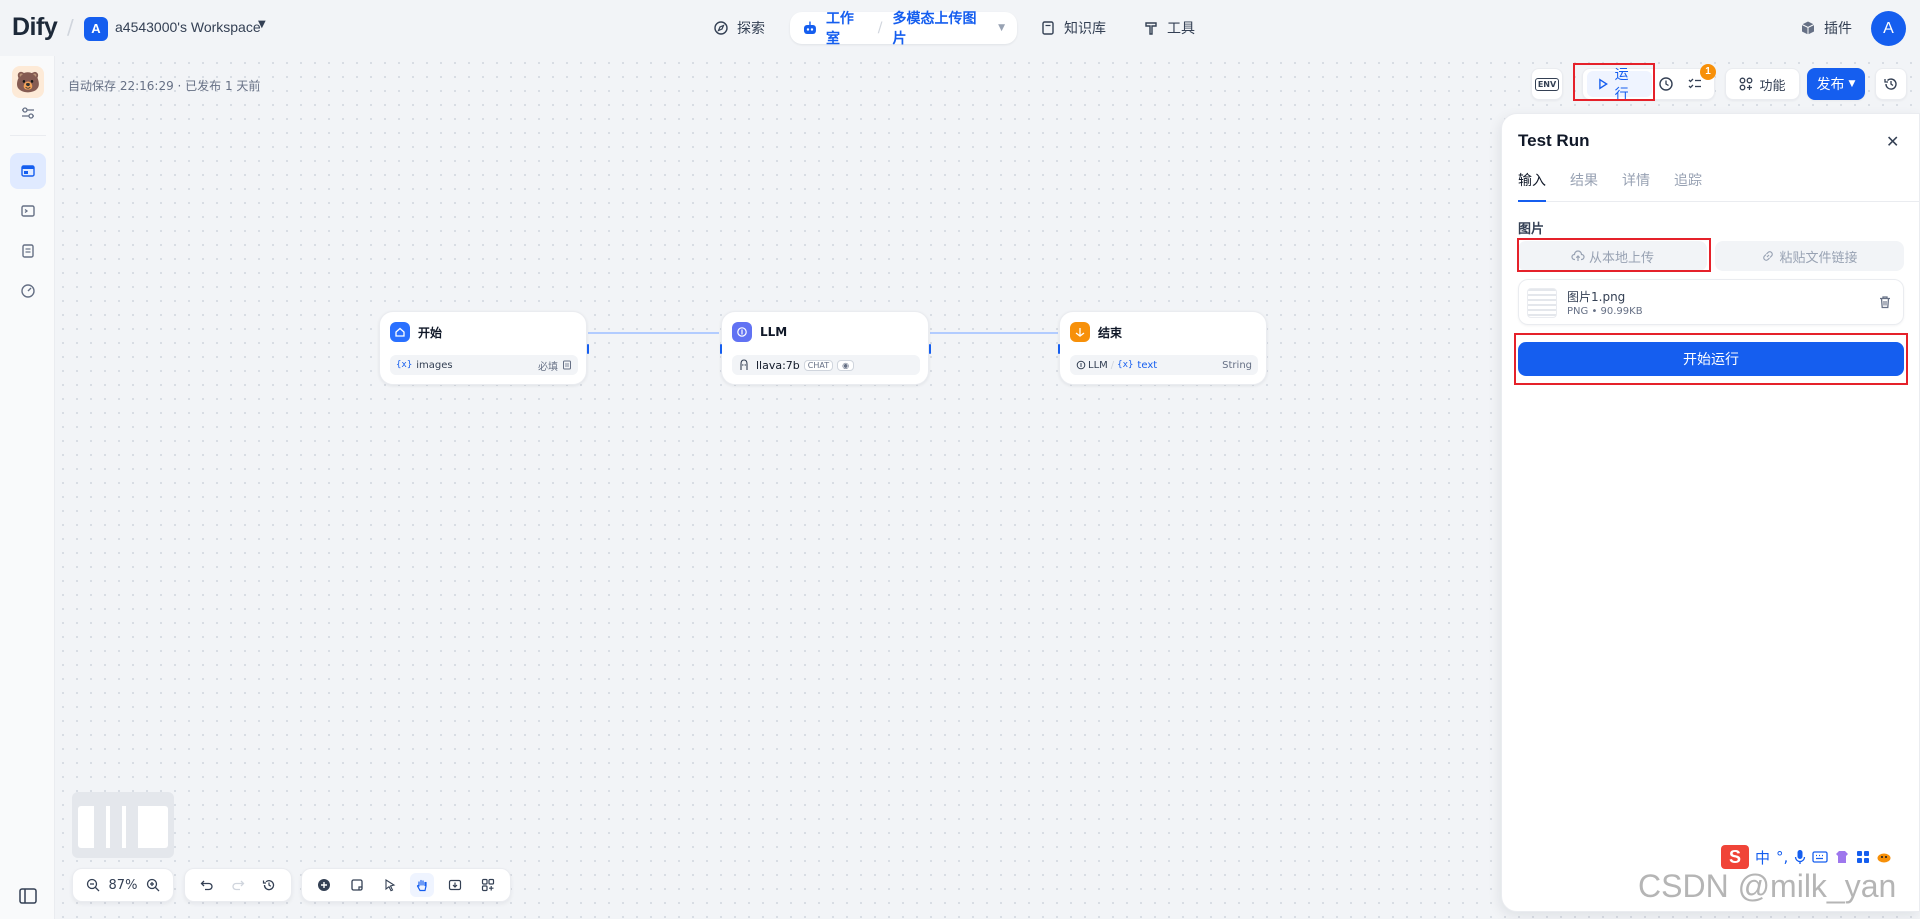 The image size is (1920, 919). I want to click on features-button: 功能, so click(1762, 84).